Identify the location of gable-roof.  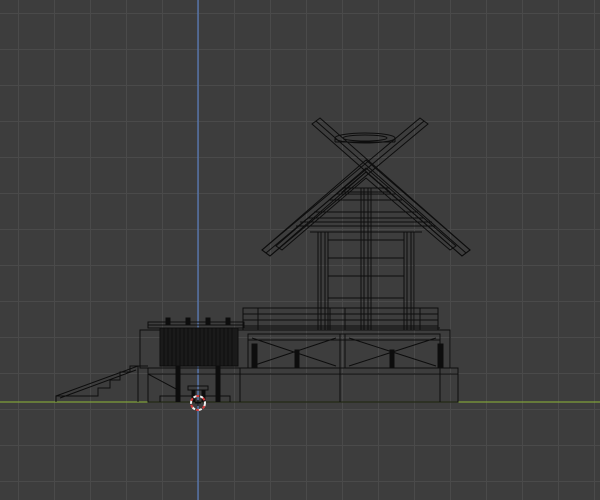
(366, 208).